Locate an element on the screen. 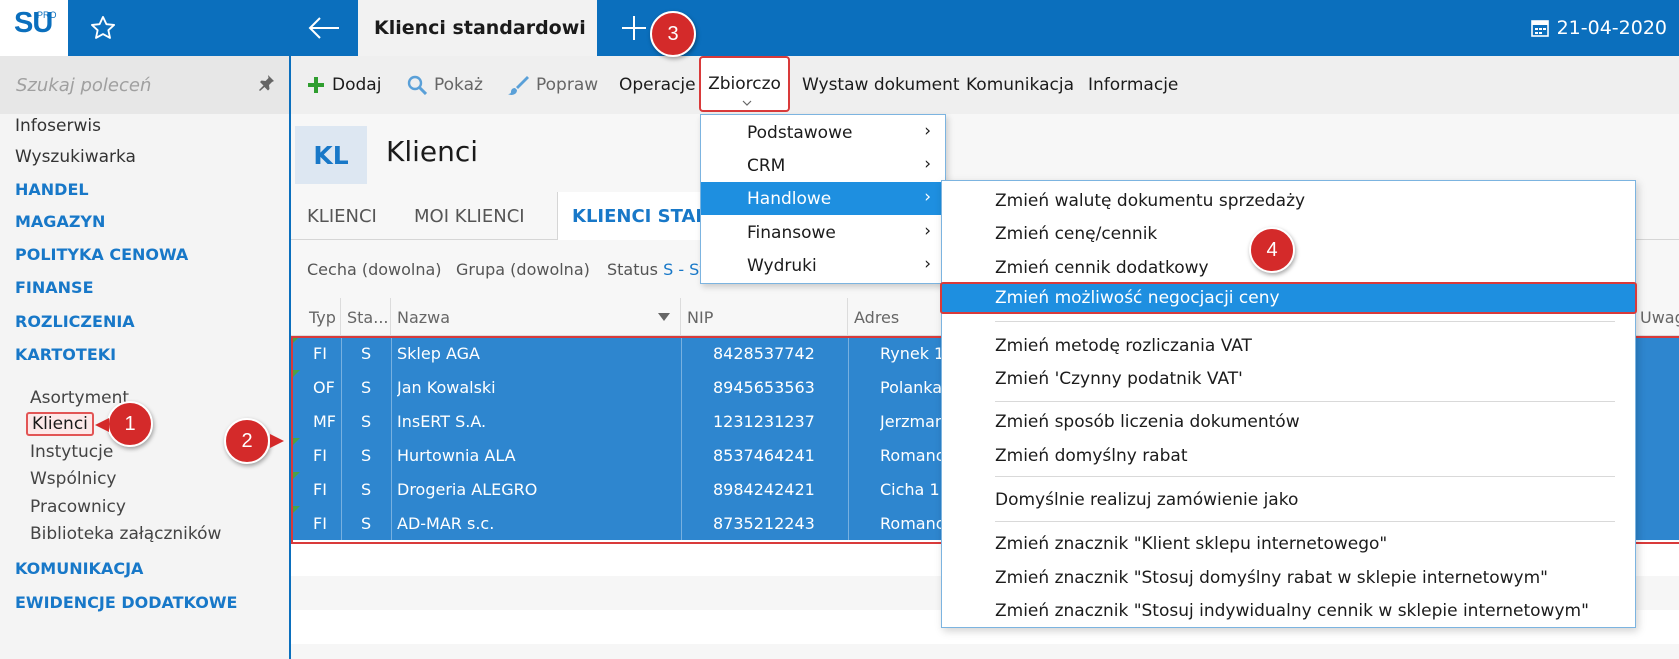 Image resolution: width=1679 pixels, height=659 pixels. menu-item-label: CRM is located at coordinates (766, 165).